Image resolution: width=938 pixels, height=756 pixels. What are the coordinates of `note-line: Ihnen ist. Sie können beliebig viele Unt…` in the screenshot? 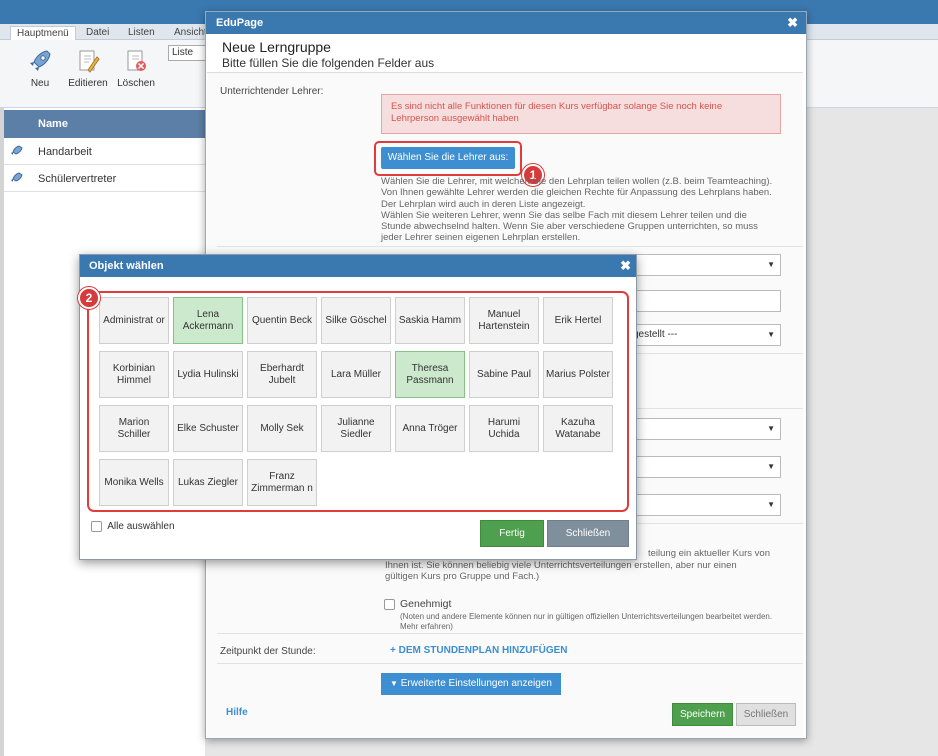 It's located at (561, 565).